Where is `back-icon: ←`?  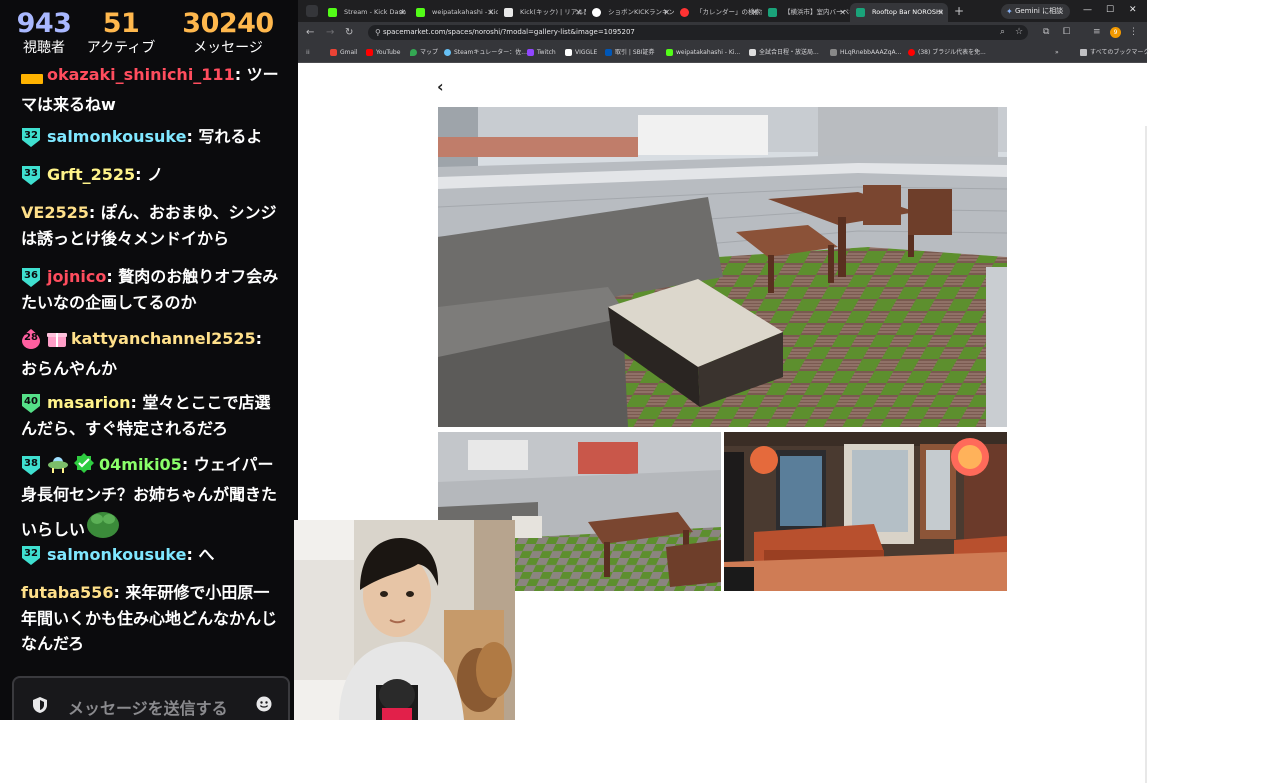 back-icon: ← is located at coordinates (310, 32).